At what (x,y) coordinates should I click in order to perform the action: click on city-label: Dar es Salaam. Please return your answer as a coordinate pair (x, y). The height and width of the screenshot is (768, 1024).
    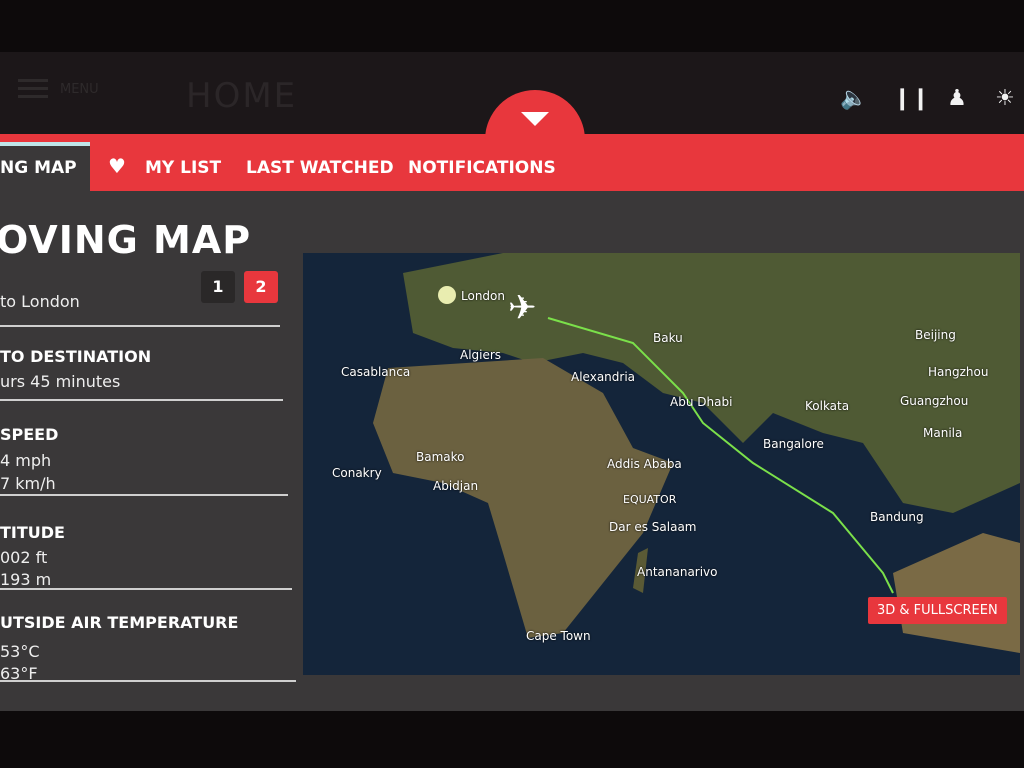
    Looking at the image, I should click on (653, 527).